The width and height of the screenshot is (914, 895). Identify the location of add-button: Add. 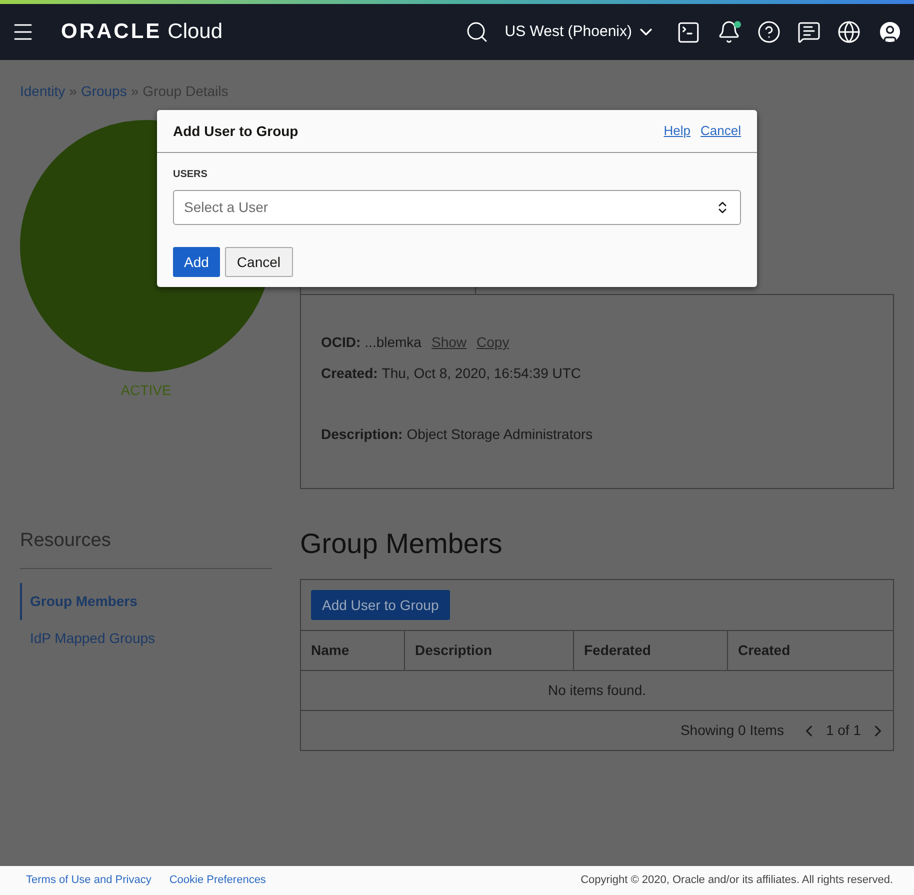
(196, 262).